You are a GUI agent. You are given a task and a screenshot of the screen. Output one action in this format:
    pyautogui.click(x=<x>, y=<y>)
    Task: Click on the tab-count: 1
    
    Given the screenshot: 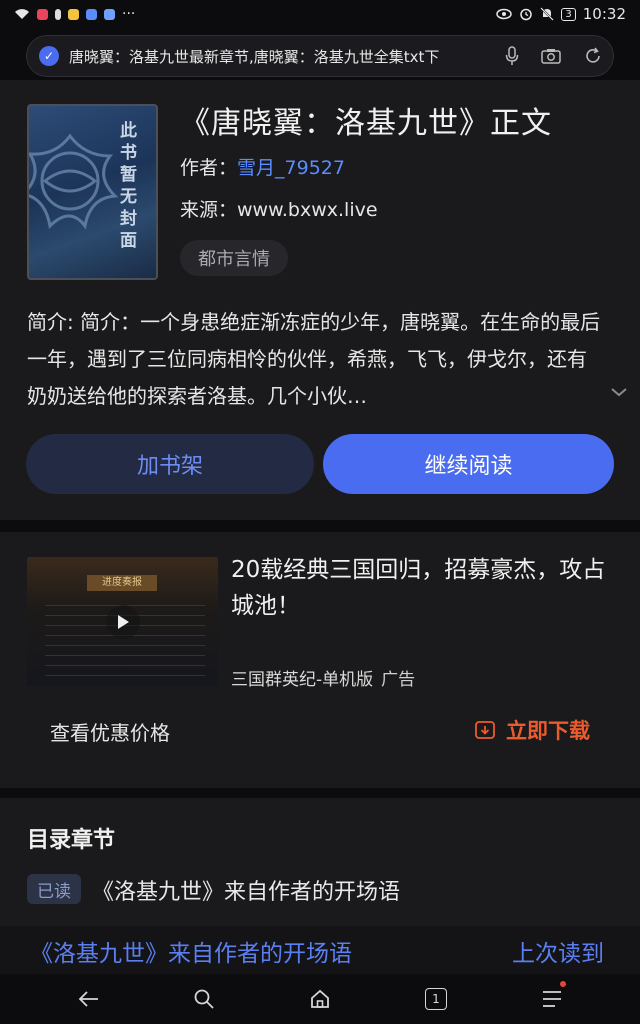 What is the action you would take?
    pyautogui.click(x=436, y=999)
    